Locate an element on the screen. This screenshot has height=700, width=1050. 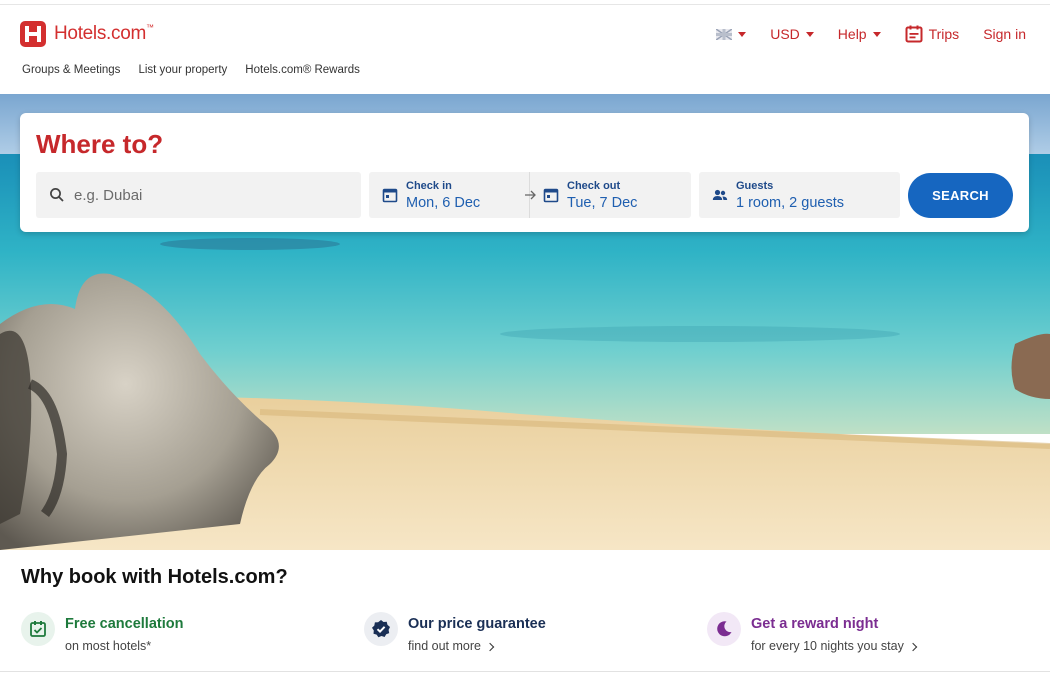
reward-night-link: for every 10 nights you stay is located at coordinates (834, 646).